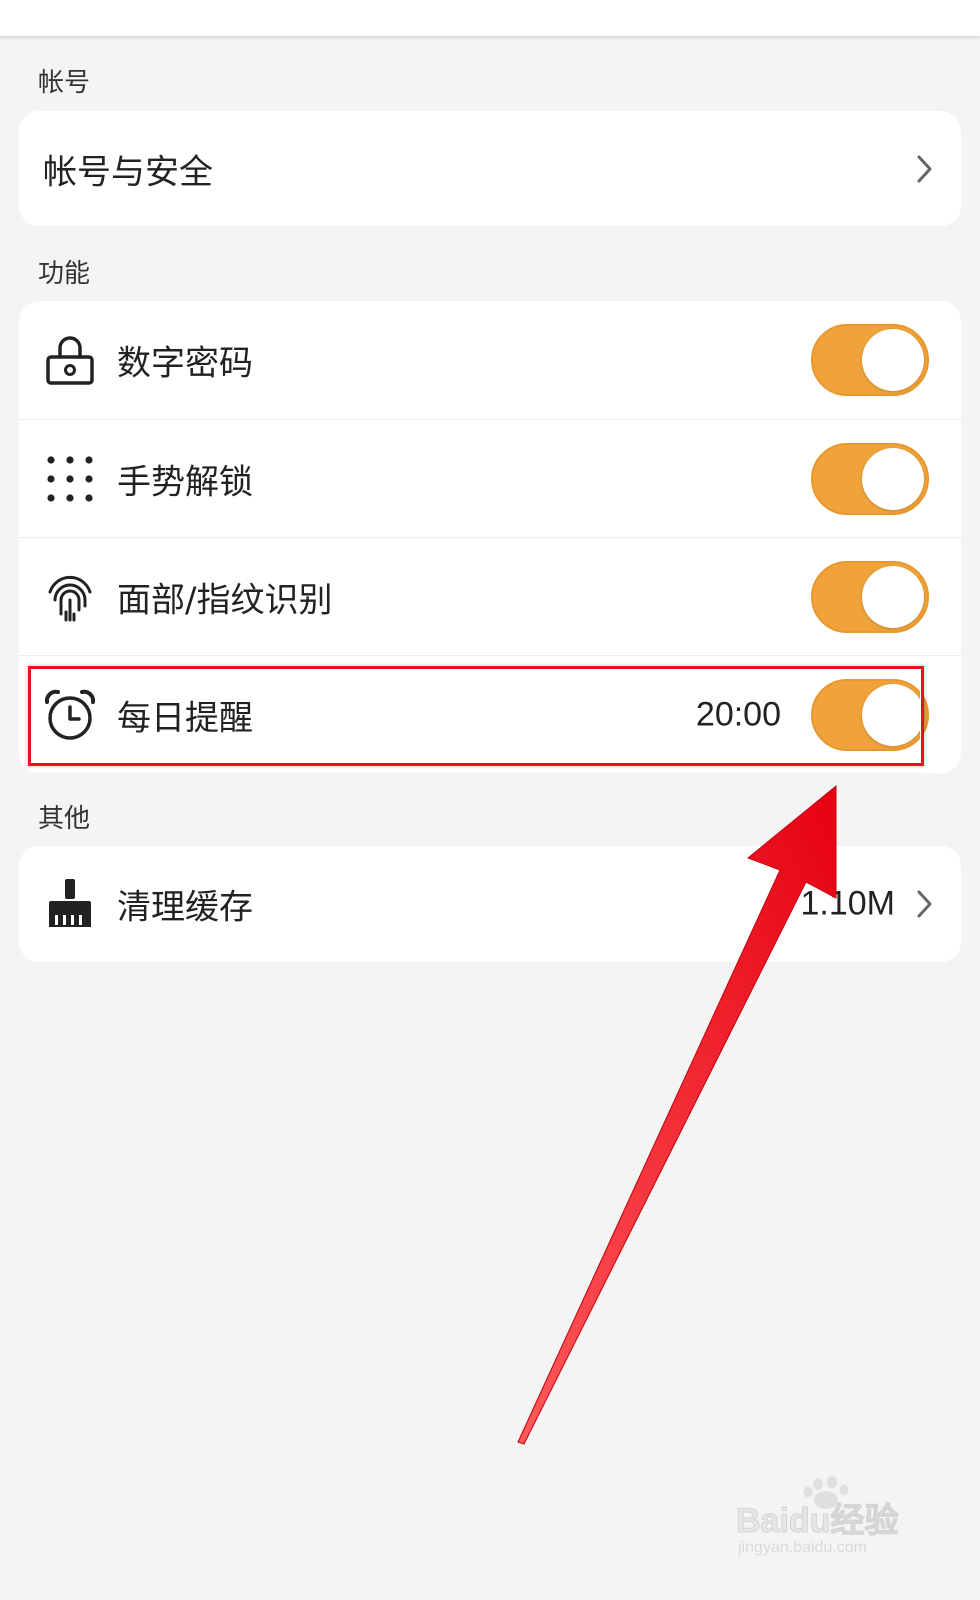 Image resolution: width=980 pixels, height=1600 pixels. What do you see at coordinates (64, 274) in the screenshot?
I see `section-title-features: 功能` at bounding box center [64, 274].